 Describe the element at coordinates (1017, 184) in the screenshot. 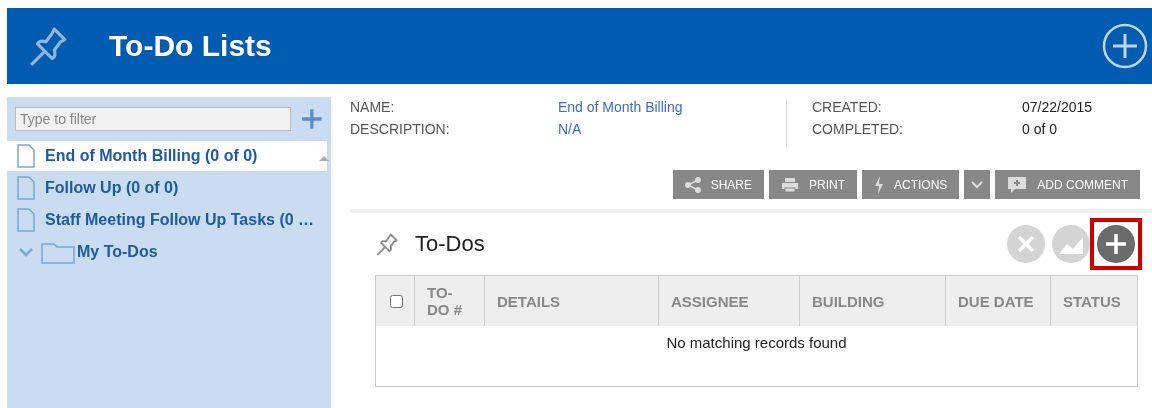

I see `comment-icon` at that location.